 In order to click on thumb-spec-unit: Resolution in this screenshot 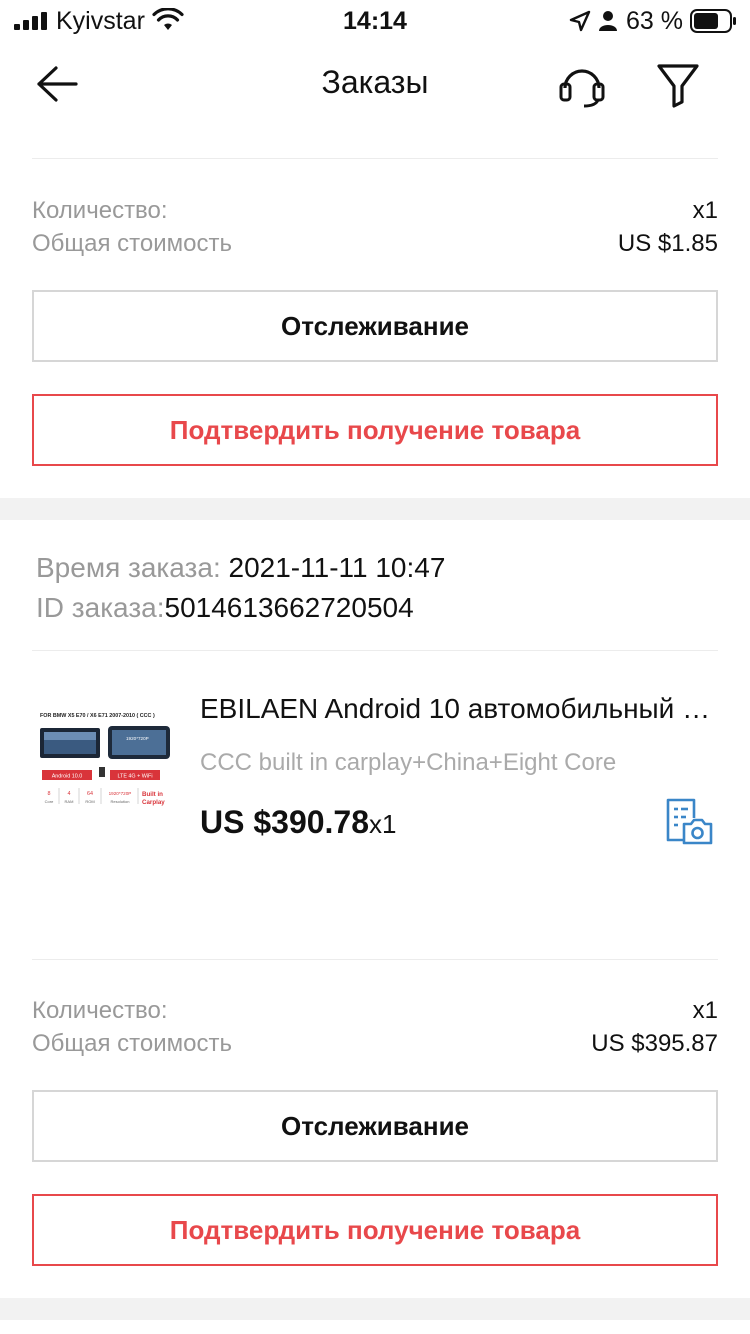, I will do `click(120, 801)`.